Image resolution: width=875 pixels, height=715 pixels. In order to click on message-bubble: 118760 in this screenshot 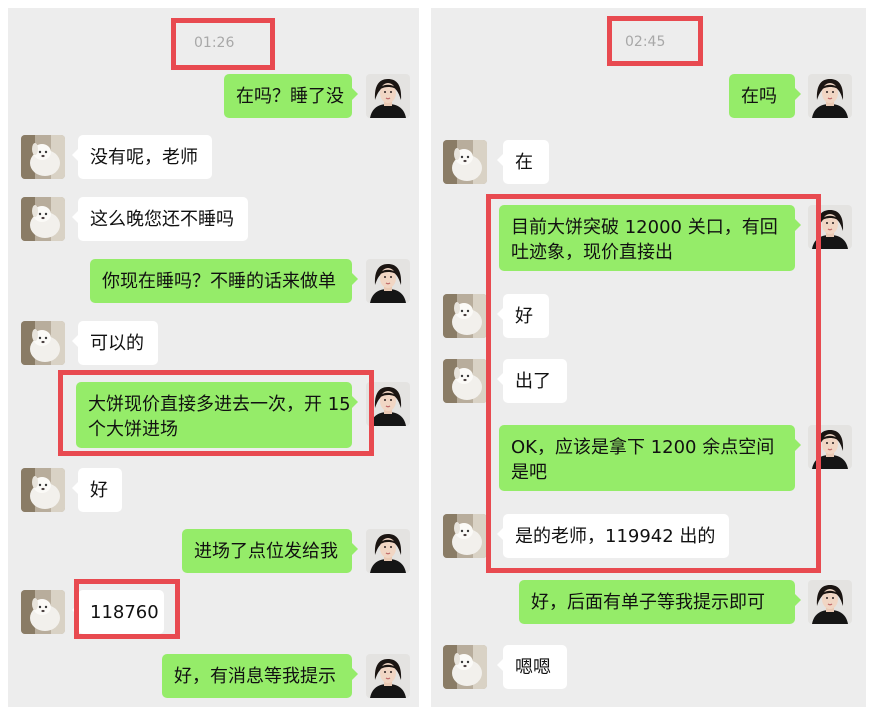, I will do `click(118, 612)`.